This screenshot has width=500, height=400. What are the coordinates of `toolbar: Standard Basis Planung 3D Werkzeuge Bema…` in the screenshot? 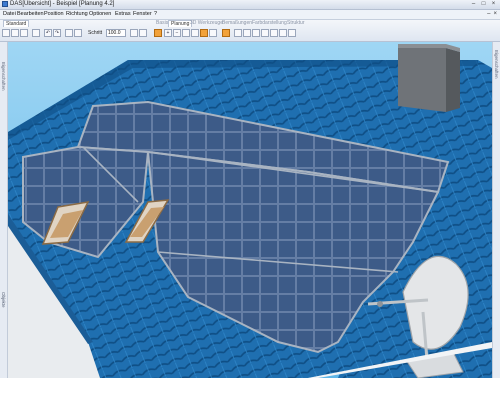 It's located at (250, 31).